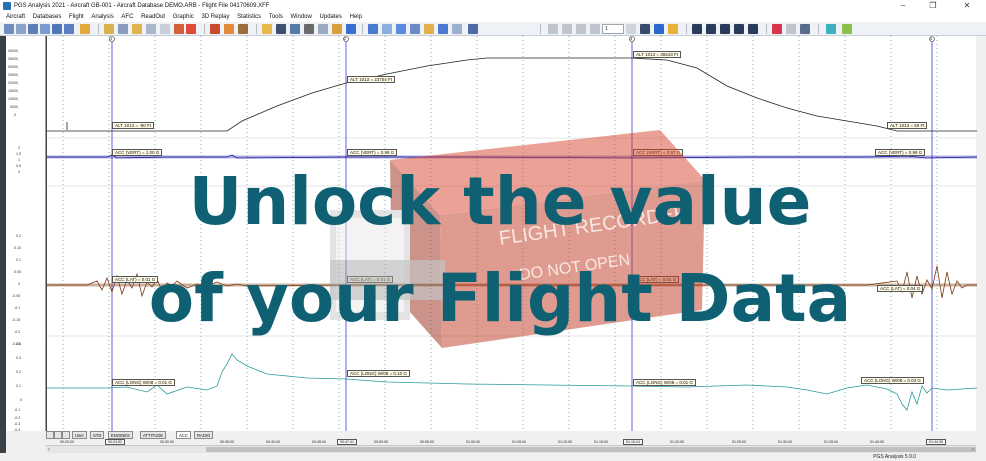 The width and height of the screenshot is (986, 461). What do you see at coordinates (17, 308) in the screenshot?
I see `lat-tick: -0.1` at bounding box center [17, 308].